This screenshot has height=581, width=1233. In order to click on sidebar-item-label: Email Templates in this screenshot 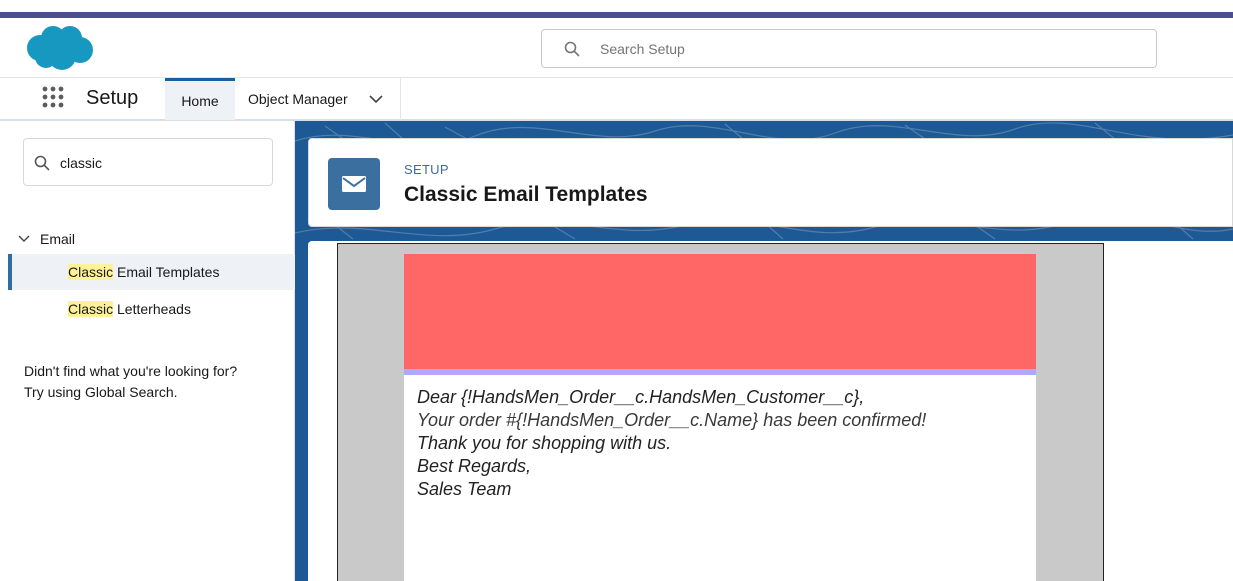, I will do `click(166, 272)`.